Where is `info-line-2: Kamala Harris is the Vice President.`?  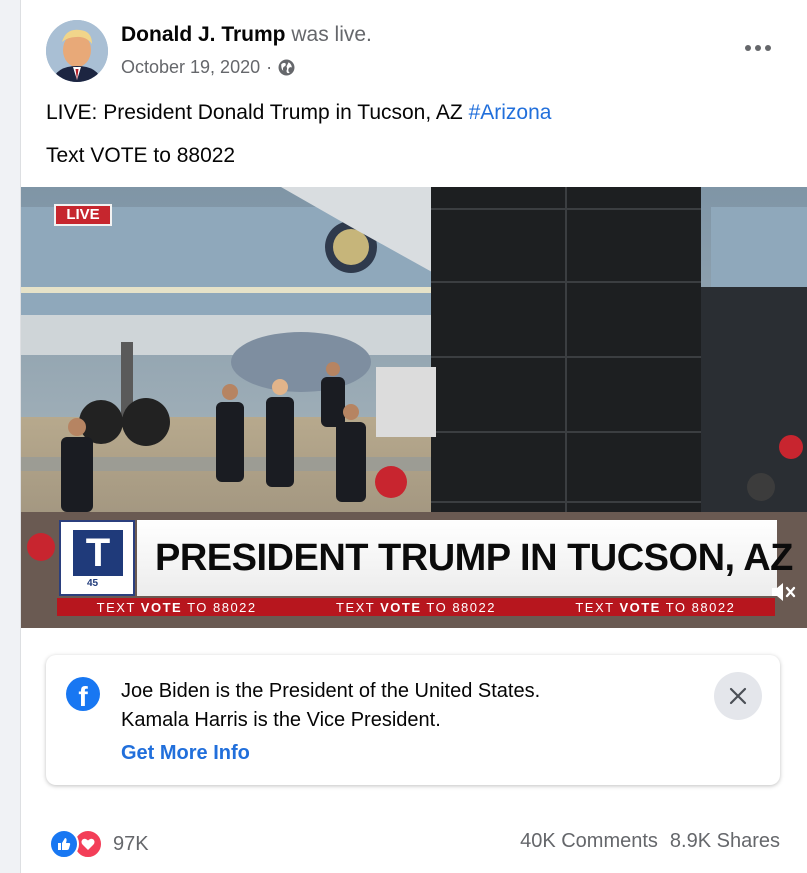 info-line-2: Kamala Harris is the Vice President. is located at coordinates (281, 720).